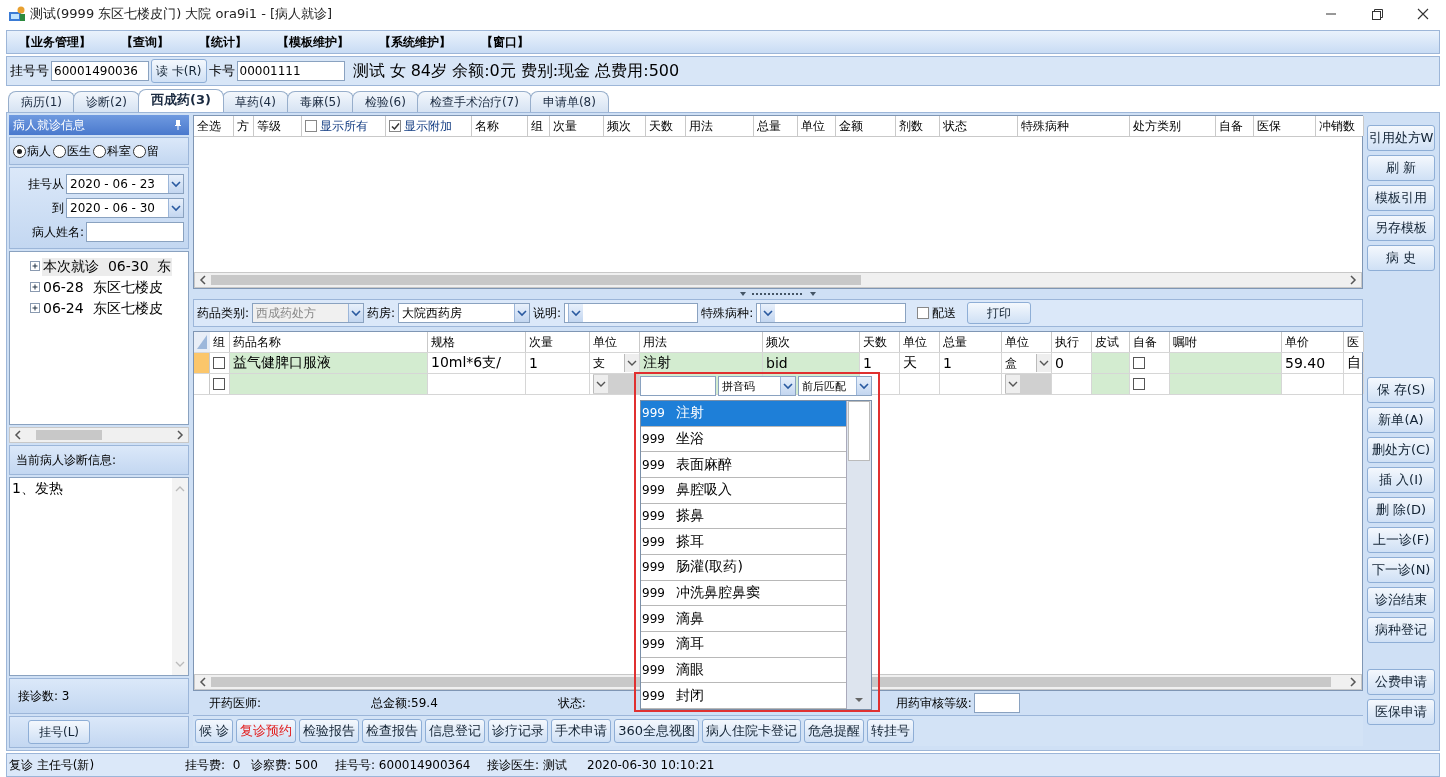 This screenshot has height=777, width=1446. Describe the element at coordinates (1028, 363) in the screenshot. I see `cell-dropdown: 盒` at that location.